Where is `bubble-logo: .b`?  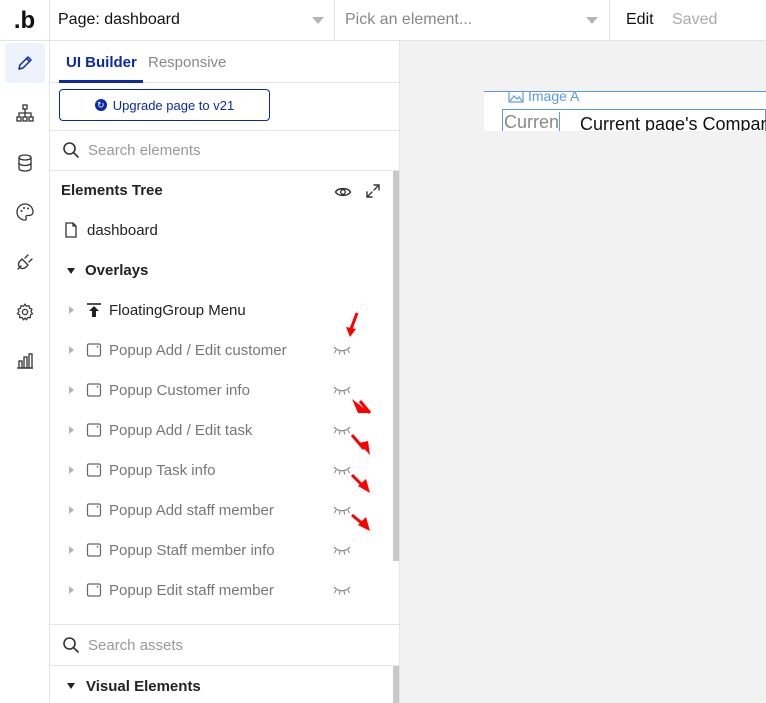
bubble-logo: .b is located at coordinates (24, 20).